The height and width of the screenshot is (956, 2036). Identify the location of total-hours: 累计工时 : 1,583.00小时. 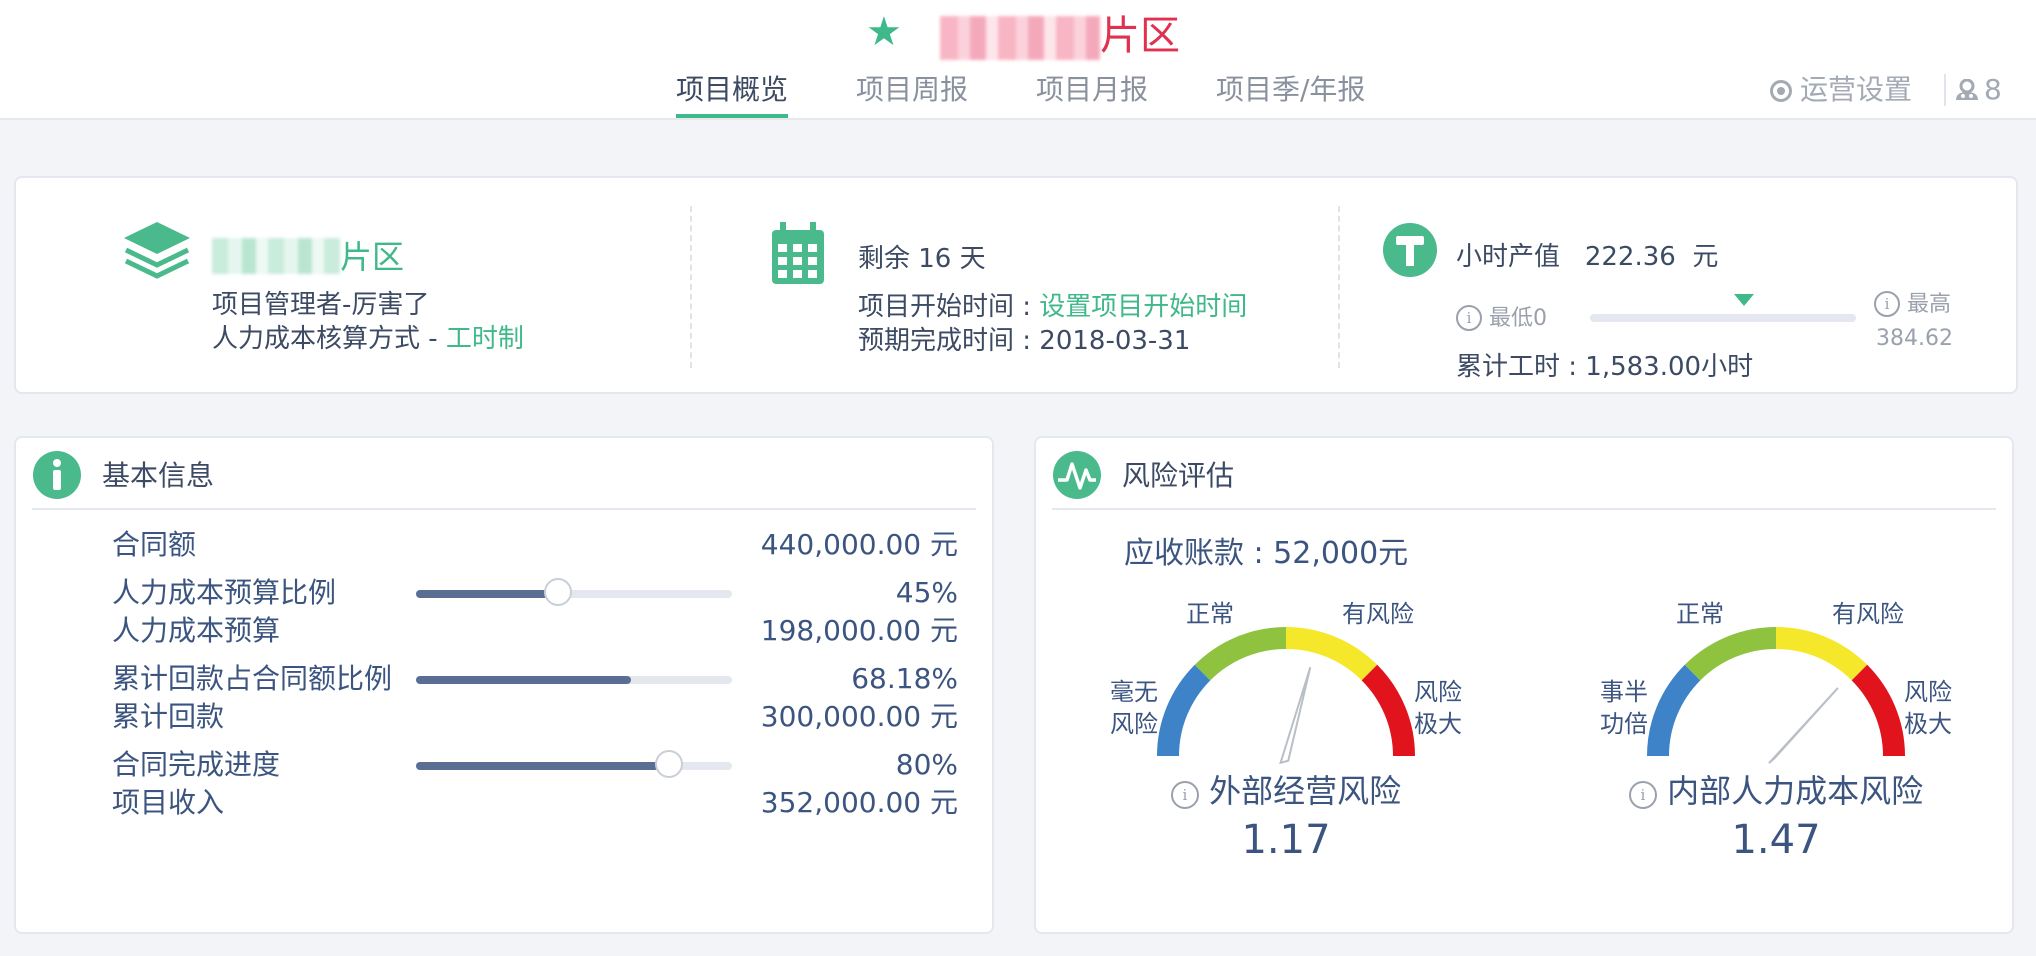
(1605, 367).